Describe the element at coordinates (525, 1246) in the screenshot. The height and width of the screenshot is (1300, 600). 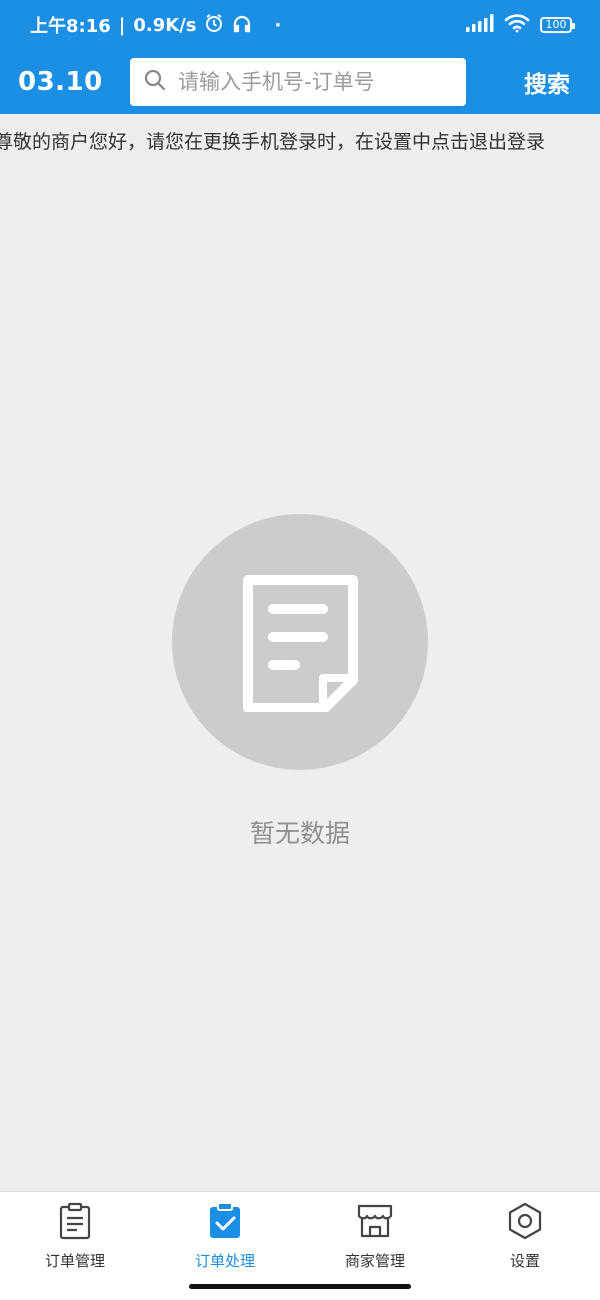
I see `tab-settings: 设置` at that location.